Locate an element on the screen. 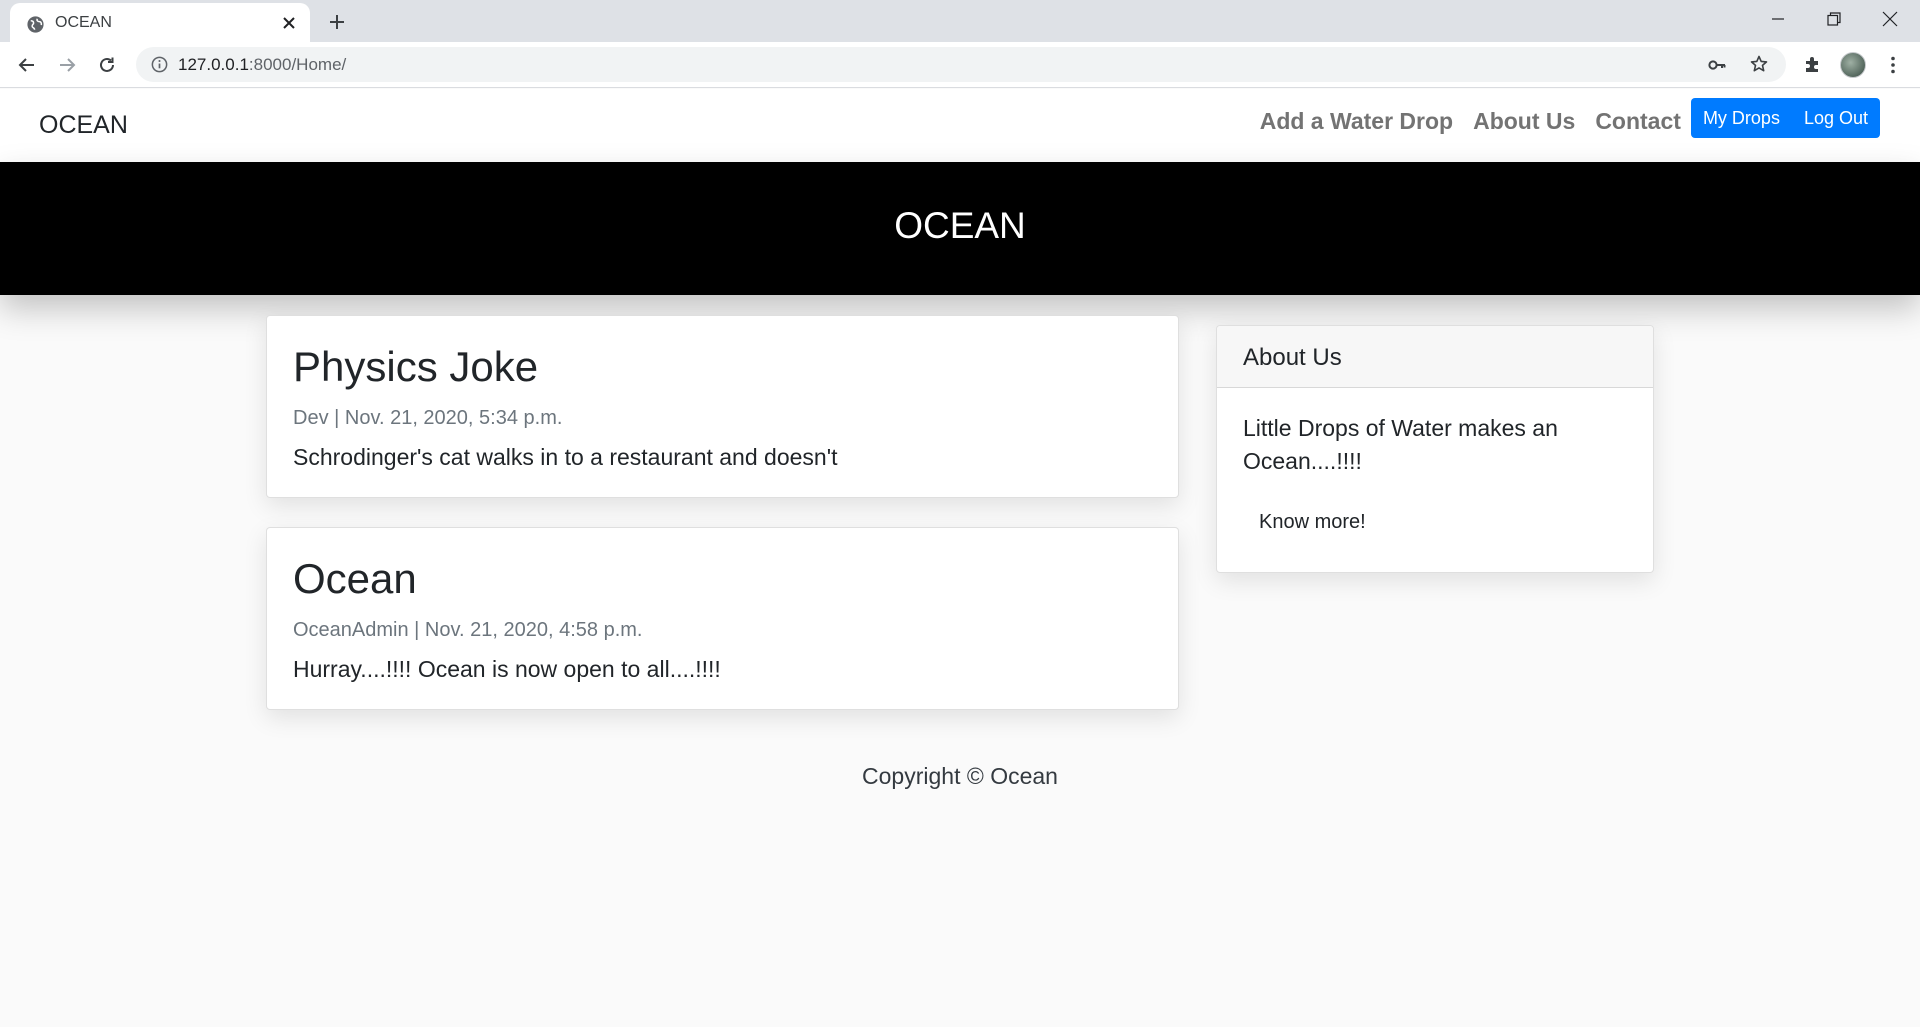  know-more-link: Know more! is located at coordinates (1312, 522).